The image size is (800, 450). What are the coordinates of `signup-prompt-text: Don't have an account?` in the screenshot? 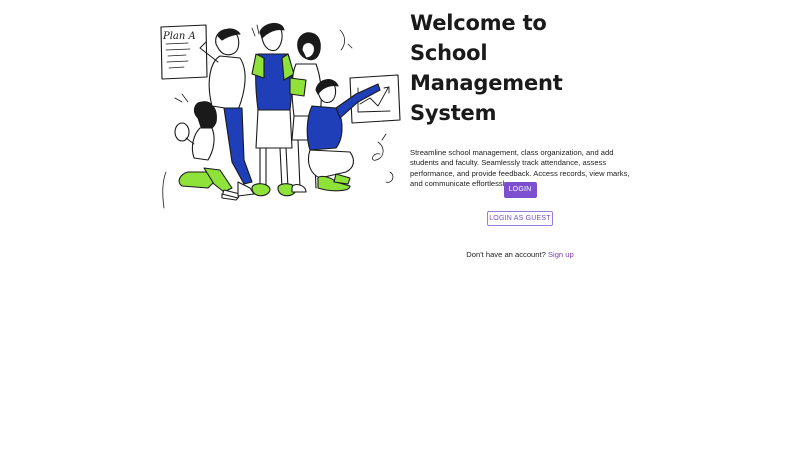 It's located at (506, 254).